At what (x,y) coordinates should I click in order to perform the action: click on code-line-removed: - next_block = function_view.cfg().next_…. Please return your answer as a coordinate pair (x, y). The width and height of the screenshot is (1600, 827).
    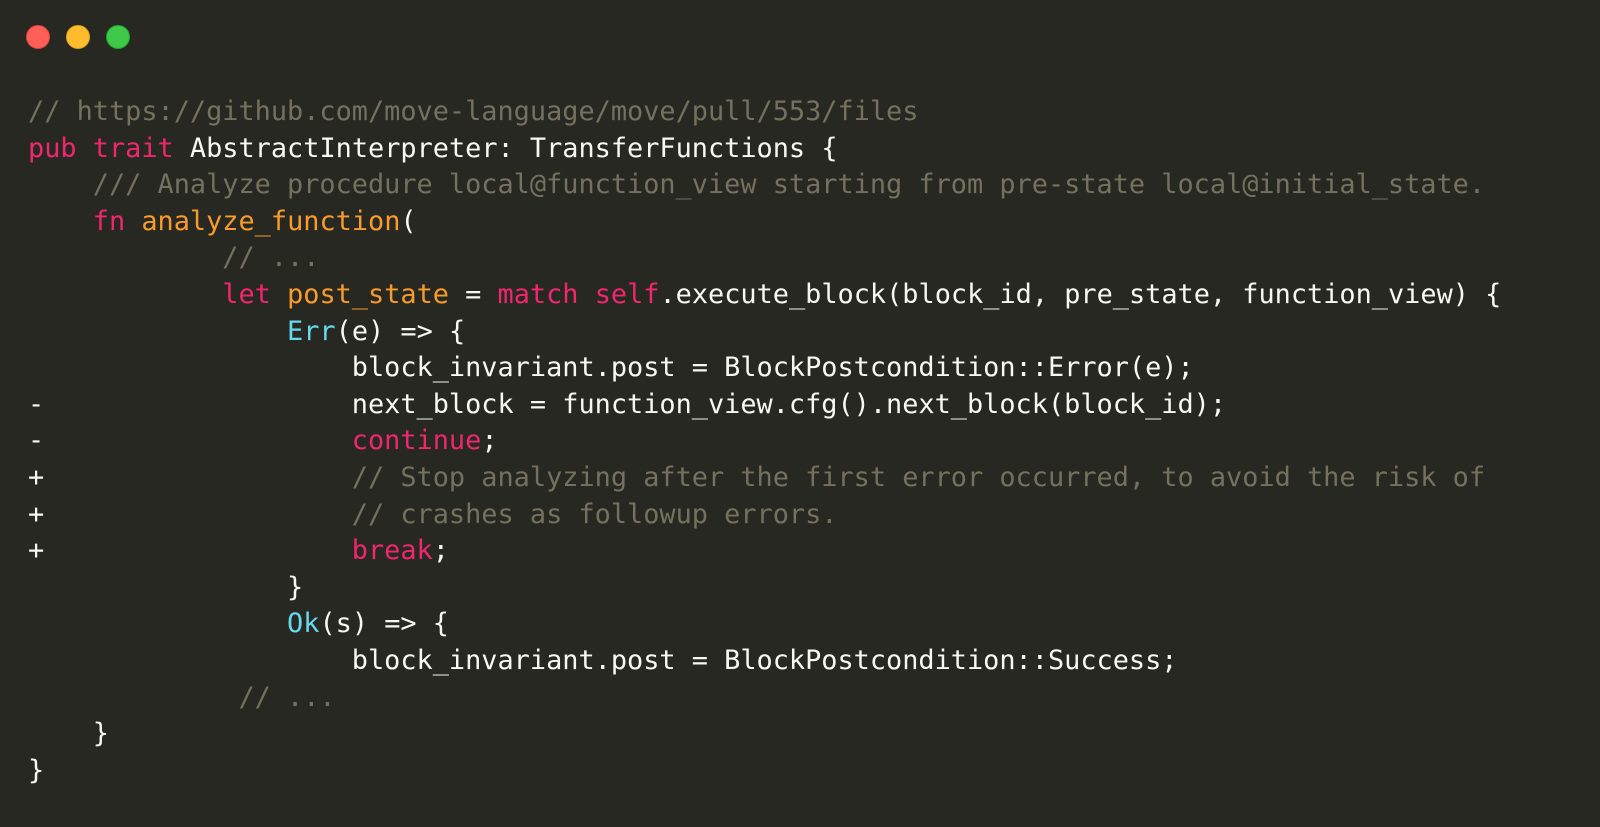
    Looking at the image, I should click on (627, 404).